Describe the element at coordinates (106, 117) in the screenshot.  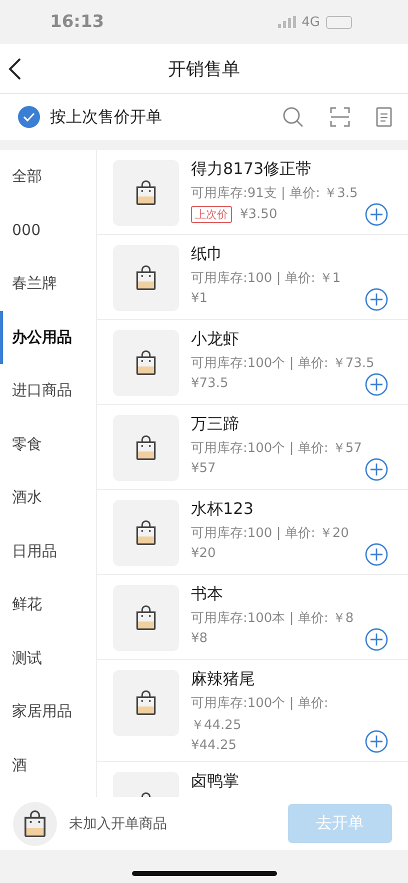
I see `checkbox-label: 按上次售价开单` at that location.